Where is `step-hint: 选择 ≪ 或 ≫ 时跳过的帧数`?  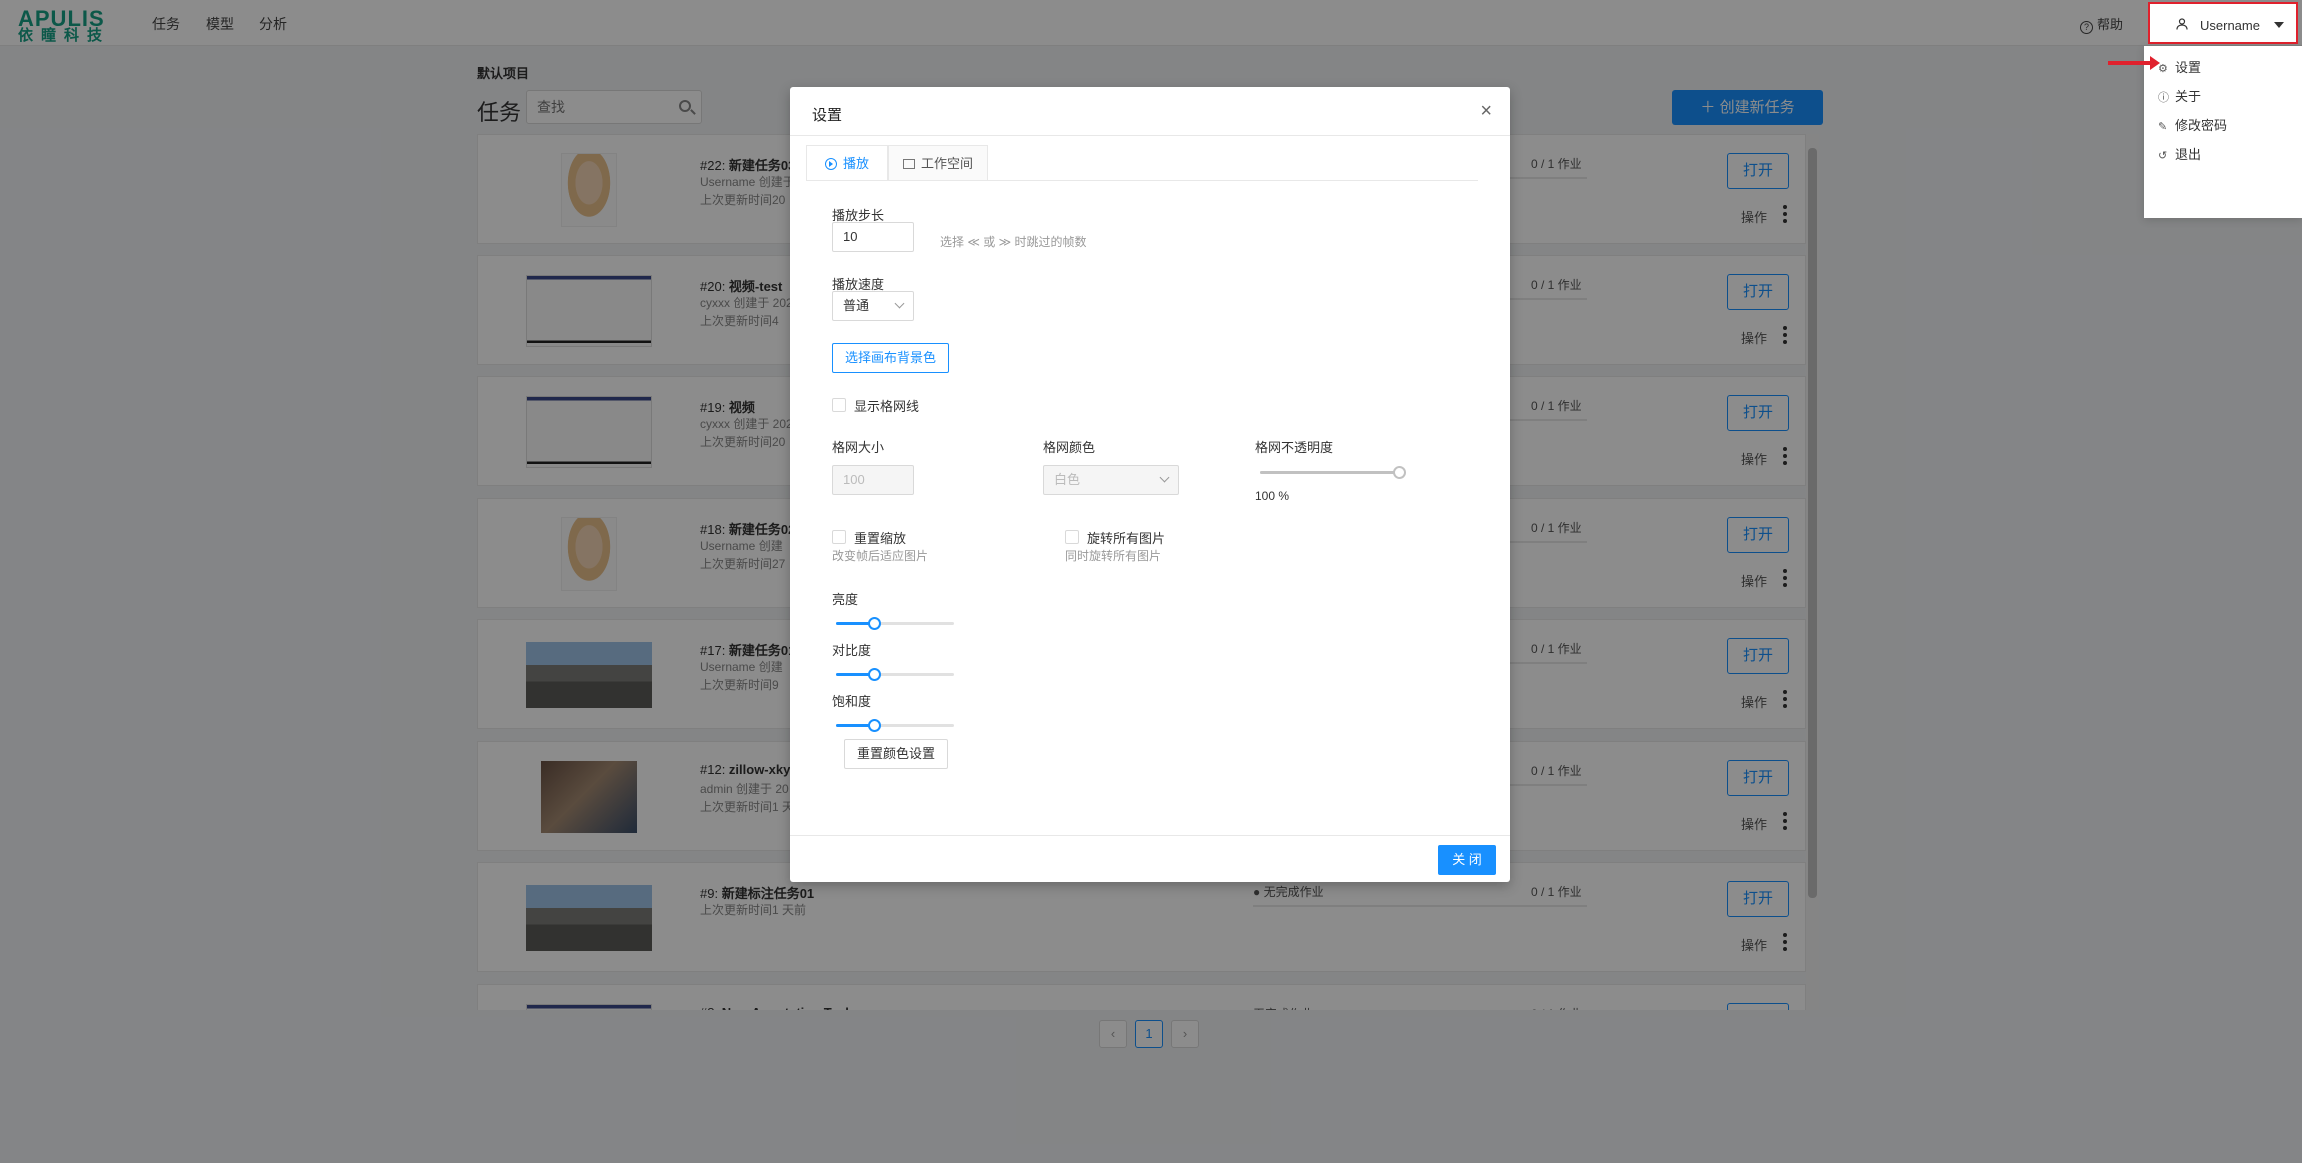 step-hint: 选择 ≪ 或 ≫ 时跳过的帧数 is located at coordinates (1013, 242).